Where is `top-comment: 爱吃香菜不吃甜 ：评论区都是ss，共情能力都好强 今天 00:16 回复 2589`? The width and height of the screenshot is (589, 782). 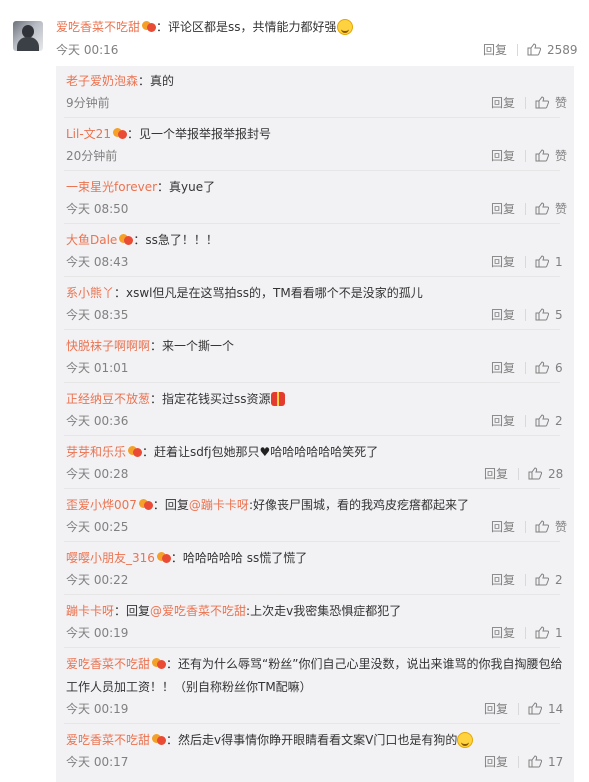
top-comment: 爱吃香菜不吃甜 ：评论区都是ss，共情能力都好强 今天 00:16 回复 2589 is located at coordinates (294, 33).